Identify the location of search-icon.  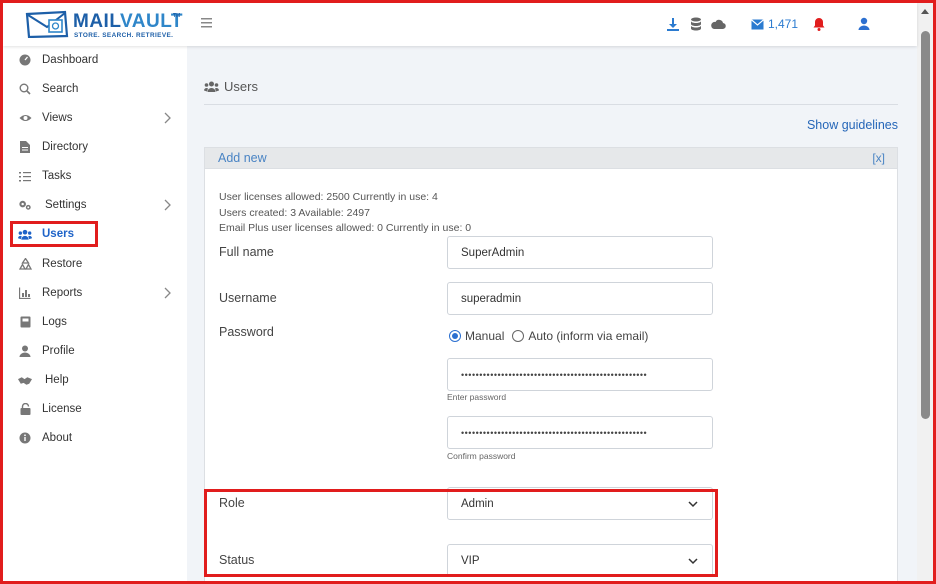
(25, 89).